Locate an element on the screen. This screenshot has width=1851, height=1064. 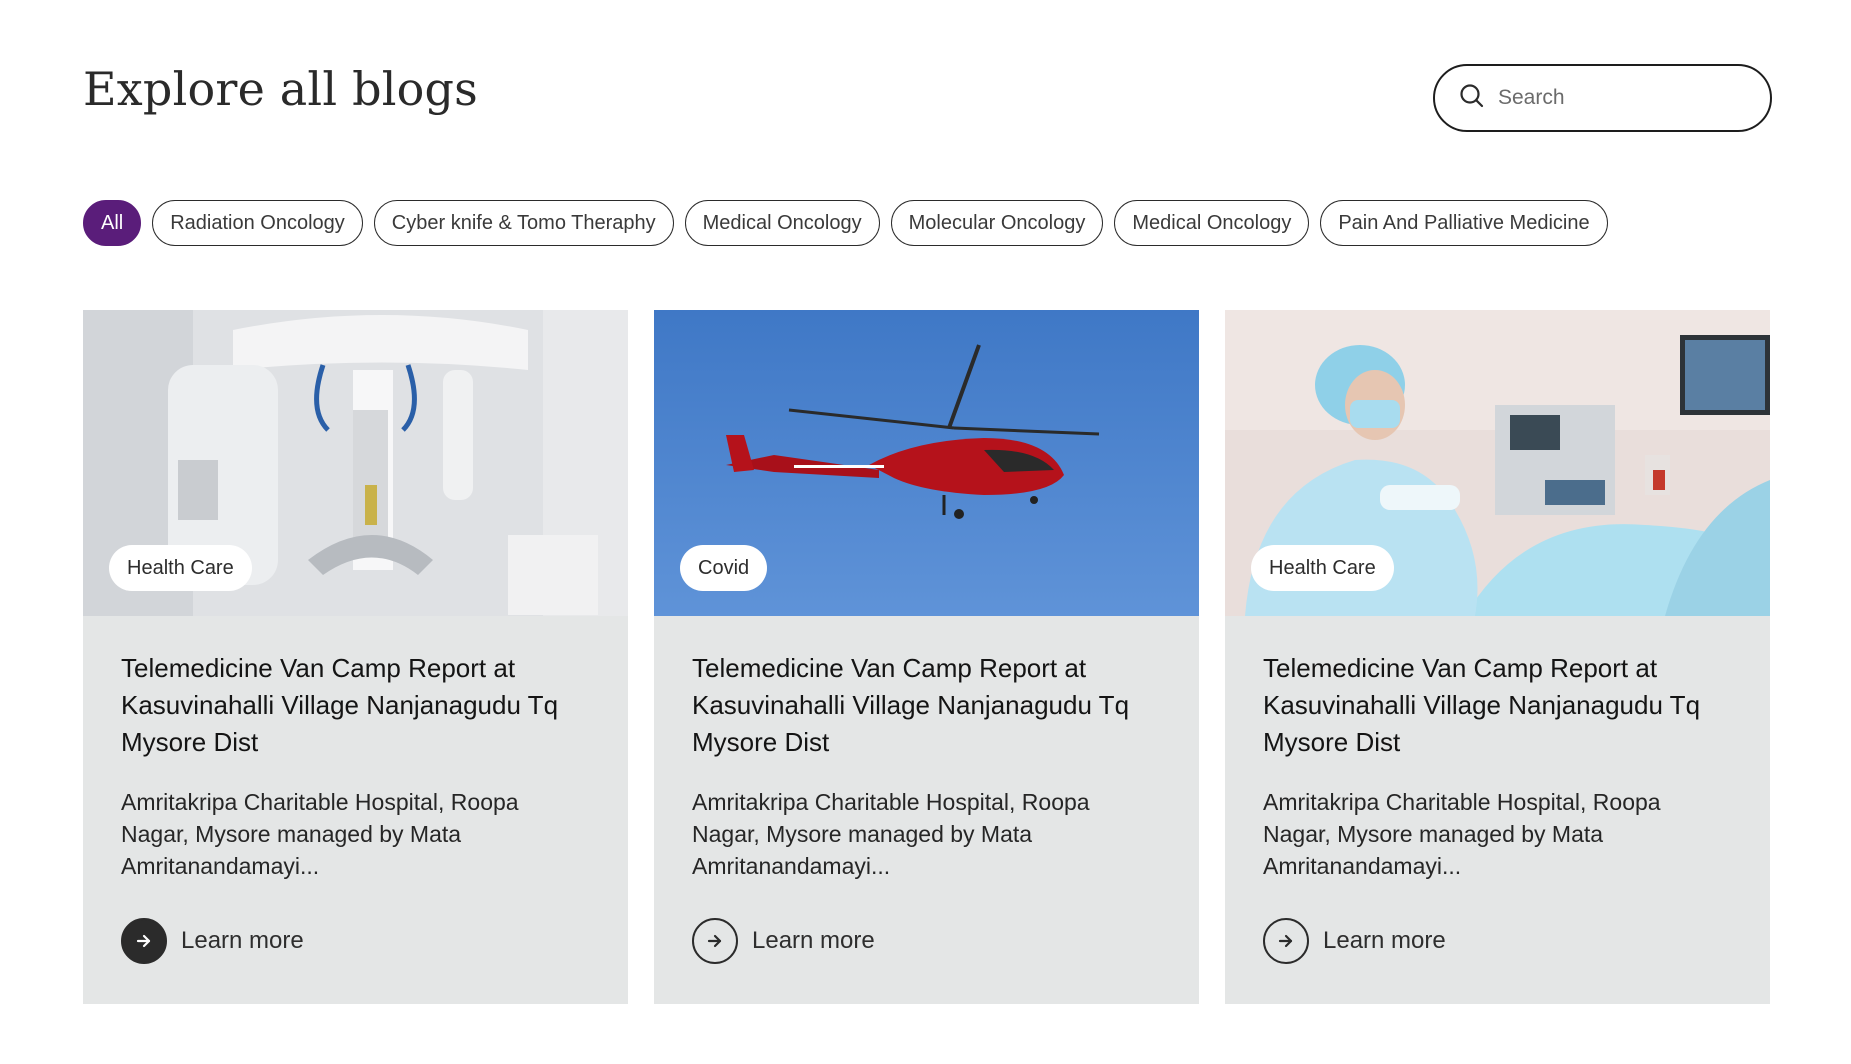
search-box is located at coordinates (1602, 98).